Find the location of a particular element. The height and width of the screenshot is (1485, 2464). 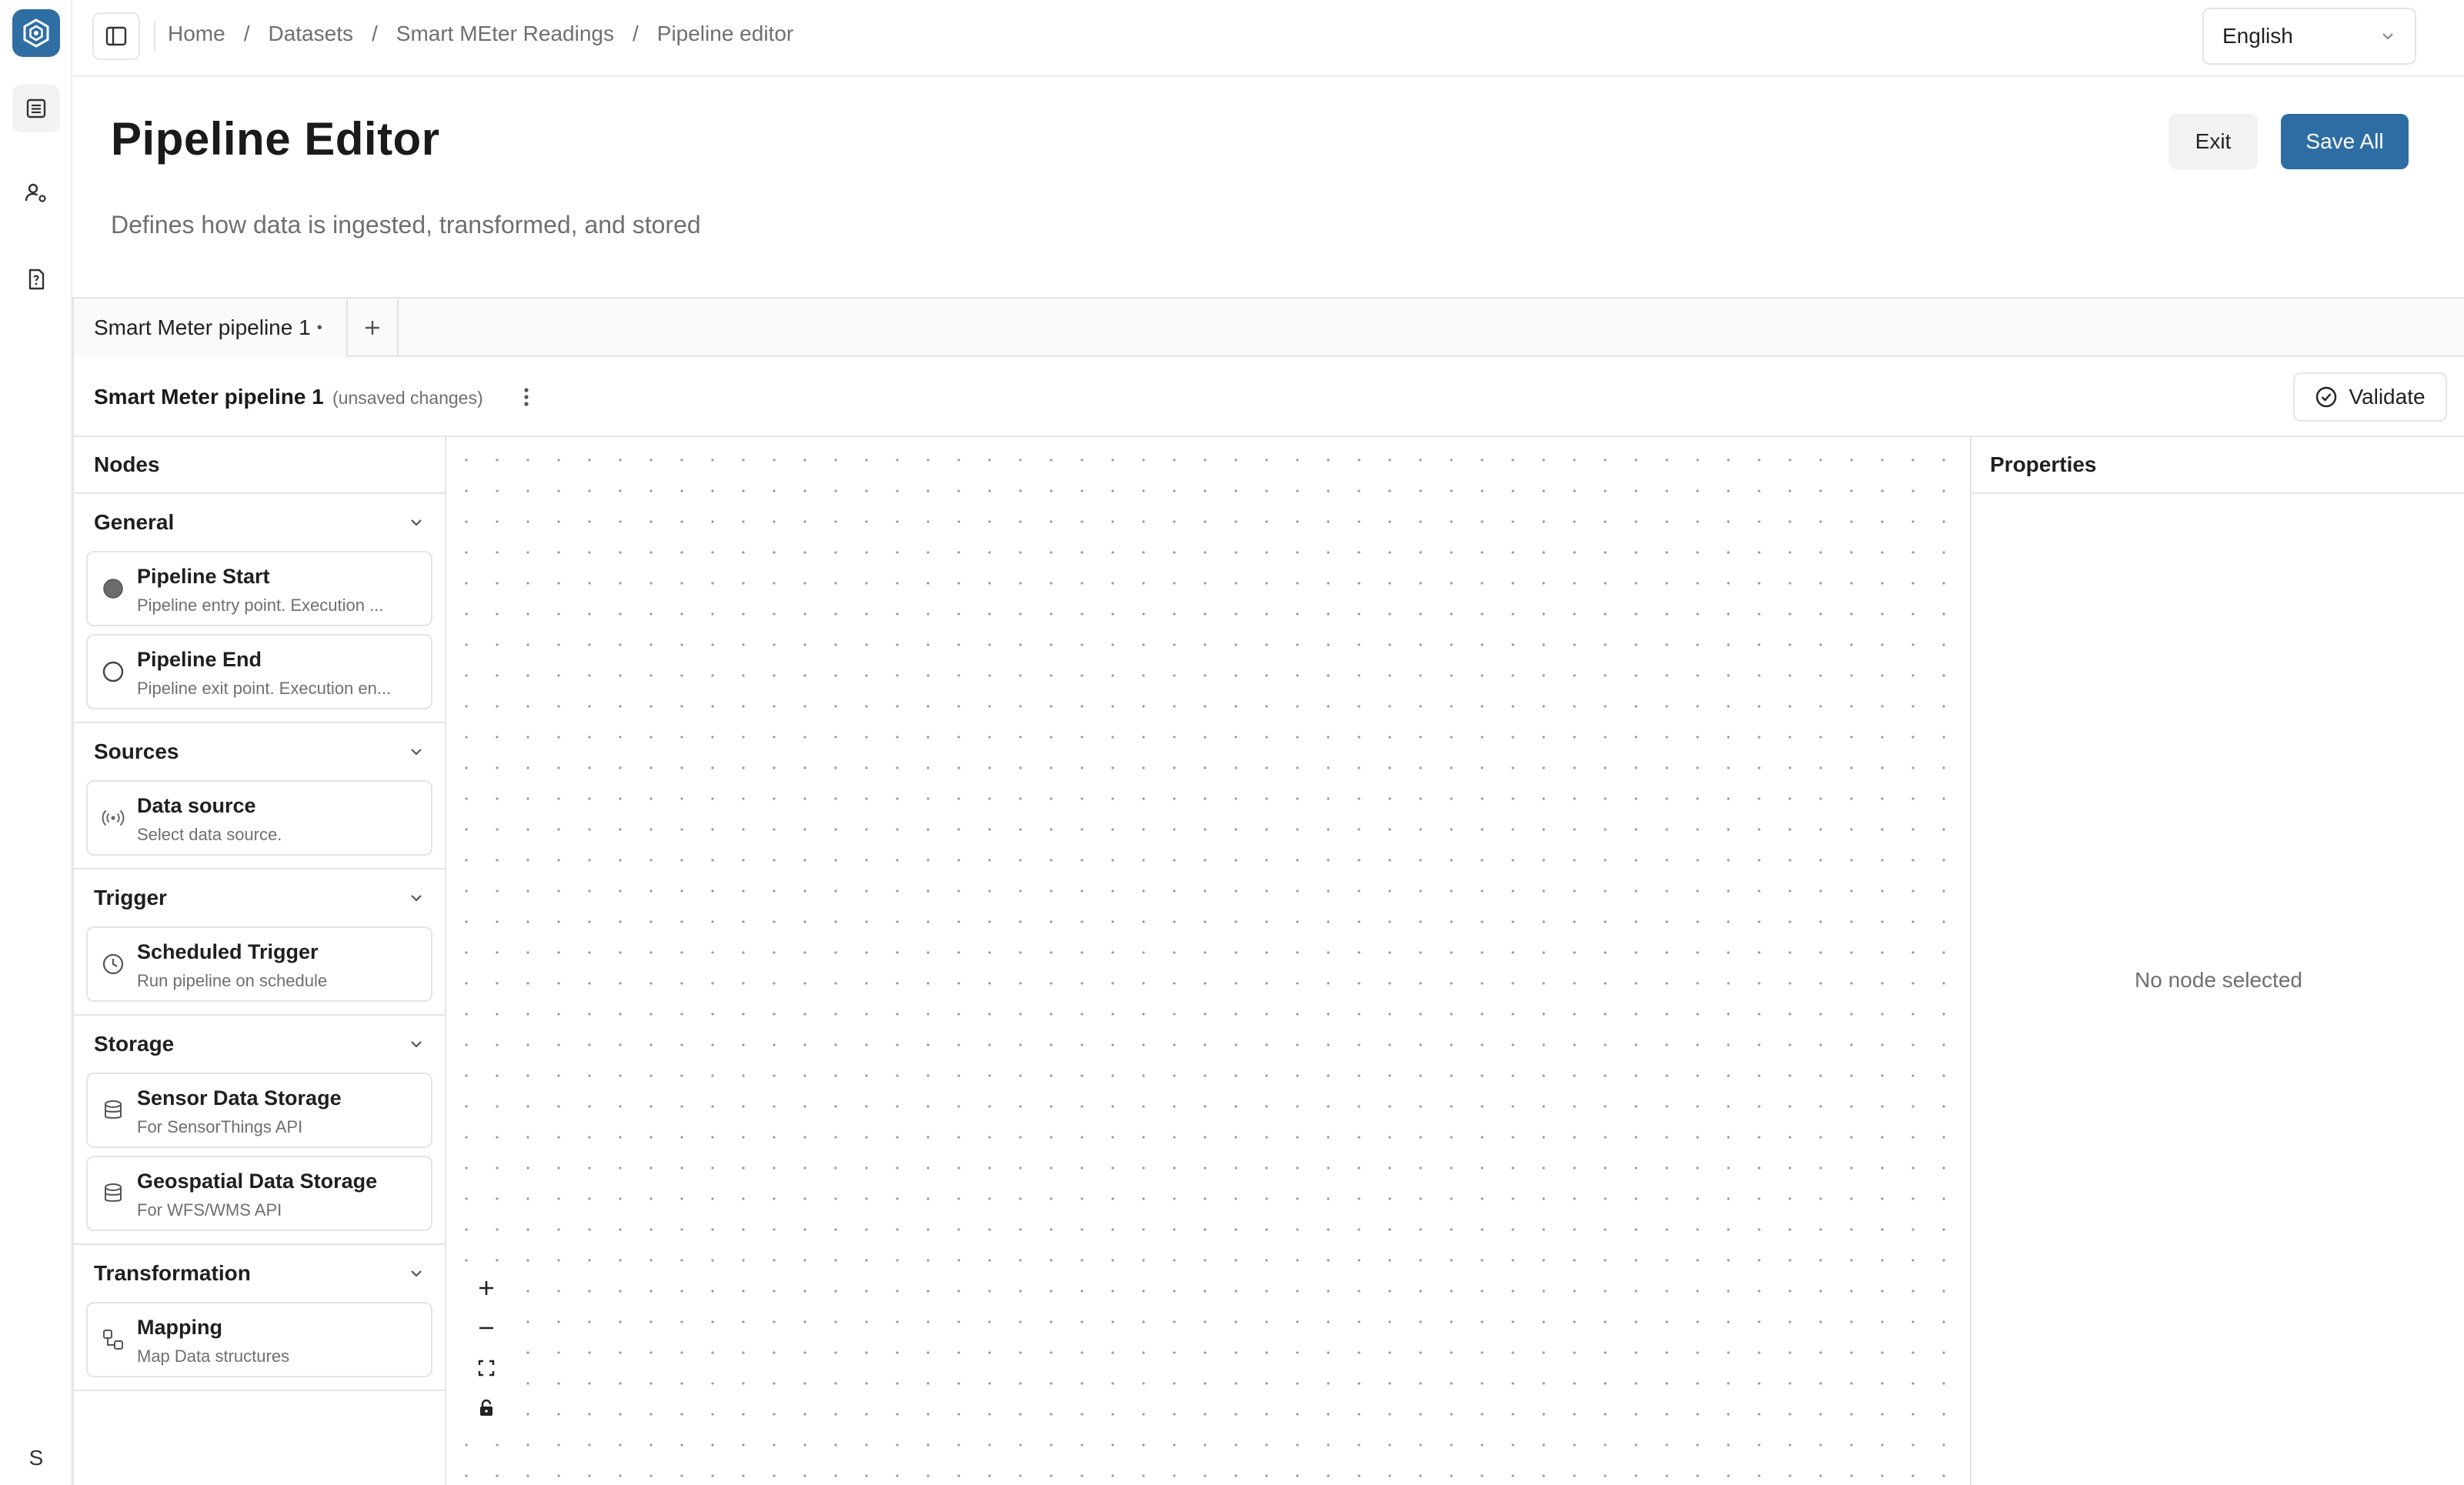

node-subtitle: For SensorThings API is located at coordinates (220, 1126).